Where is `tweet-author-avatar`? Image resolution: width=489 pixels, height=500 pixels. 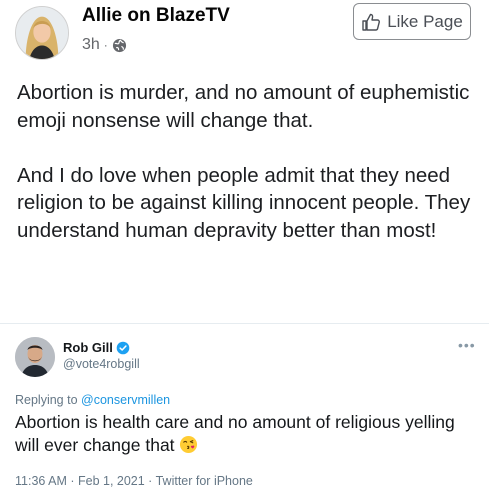
tweet-author-avatar is located at coordinates (35, 357).